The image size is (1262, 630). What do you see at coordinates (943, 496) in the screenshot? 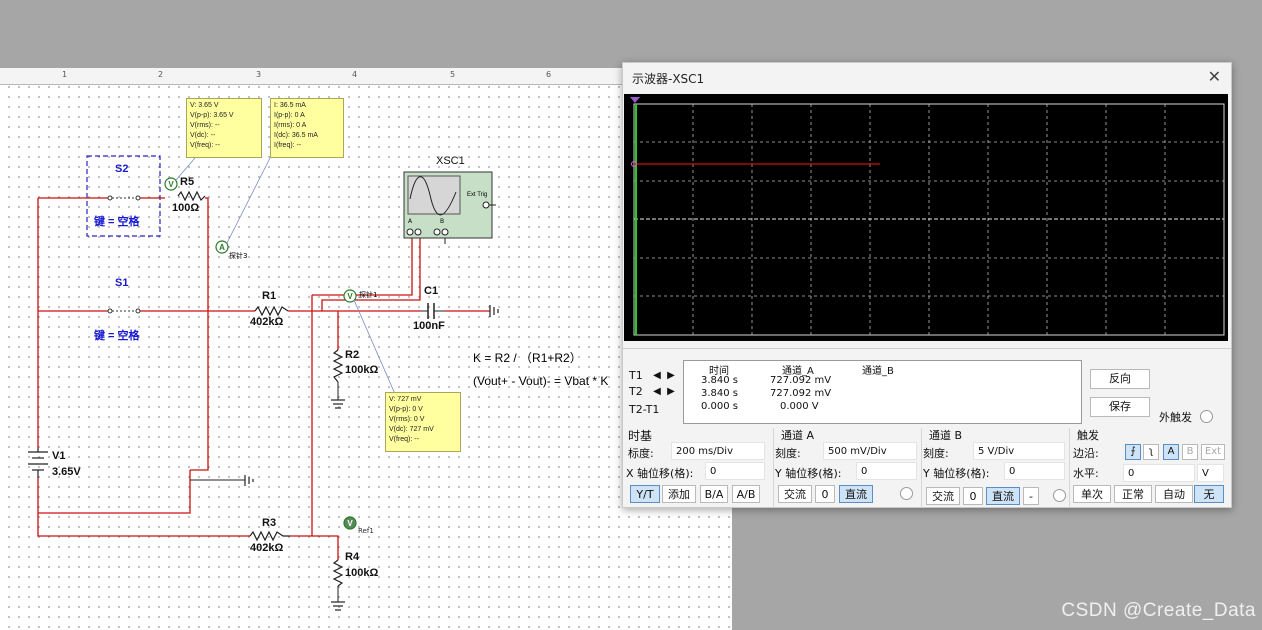
I see `channel-b-ac-button: 交流` at bounding box center [943, 496].